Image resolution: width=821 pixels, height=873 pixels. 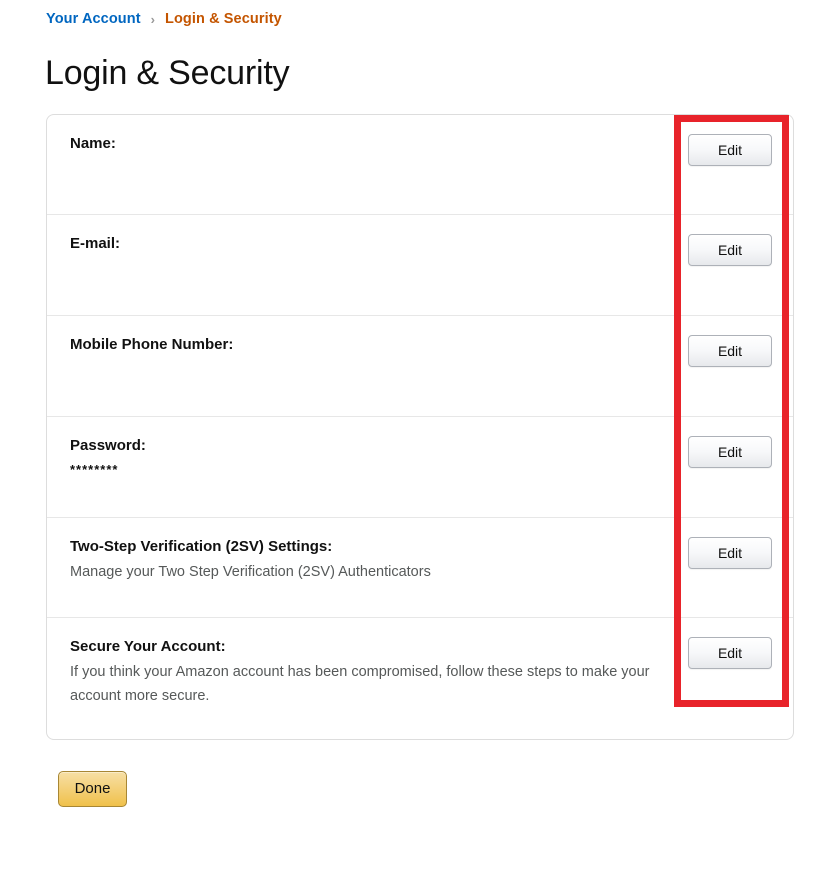 I want to click on row-value-password: ********, so click(x=94, y=469).